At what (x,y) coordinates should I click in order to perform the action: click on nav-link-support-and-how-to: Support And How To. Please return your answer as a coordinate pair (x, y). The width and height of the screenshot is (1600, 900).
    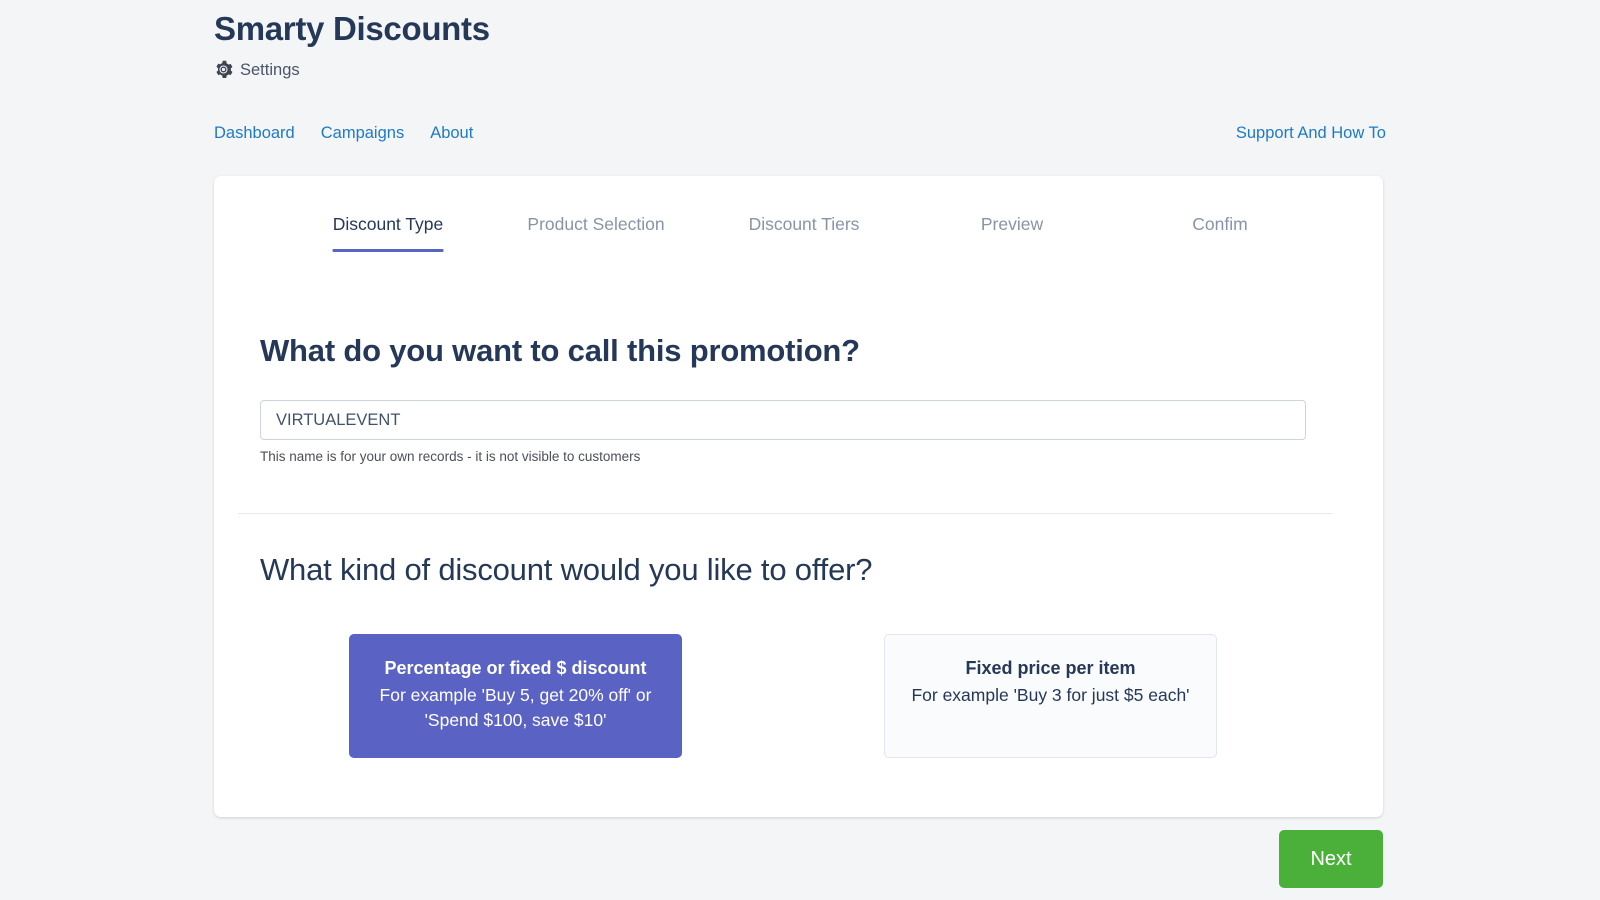
    Looking at the image, I should click on (1311, 133).